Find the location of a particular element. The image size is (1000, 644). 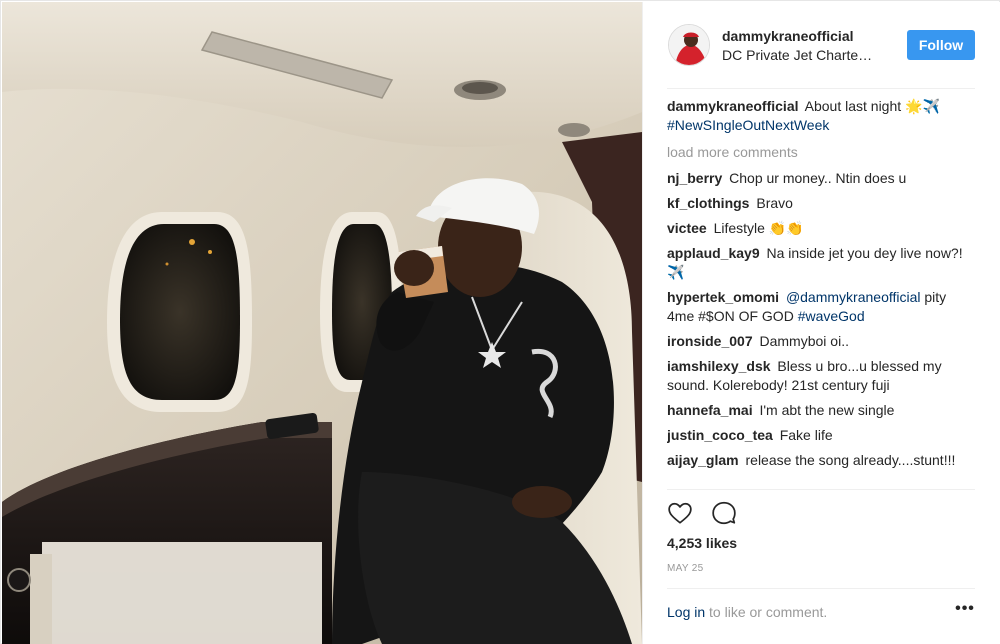

comment-username: aijay_glam is located at coordinates (703, 460).